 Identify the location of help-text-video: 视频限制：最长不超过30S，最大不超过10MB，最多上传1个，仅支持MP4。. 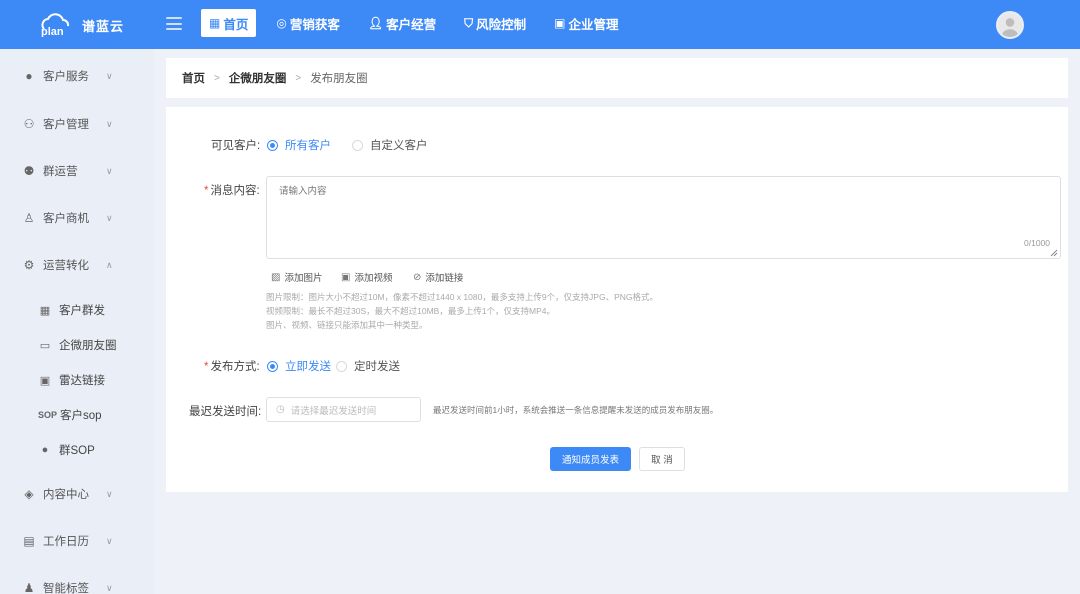
(411, 311).